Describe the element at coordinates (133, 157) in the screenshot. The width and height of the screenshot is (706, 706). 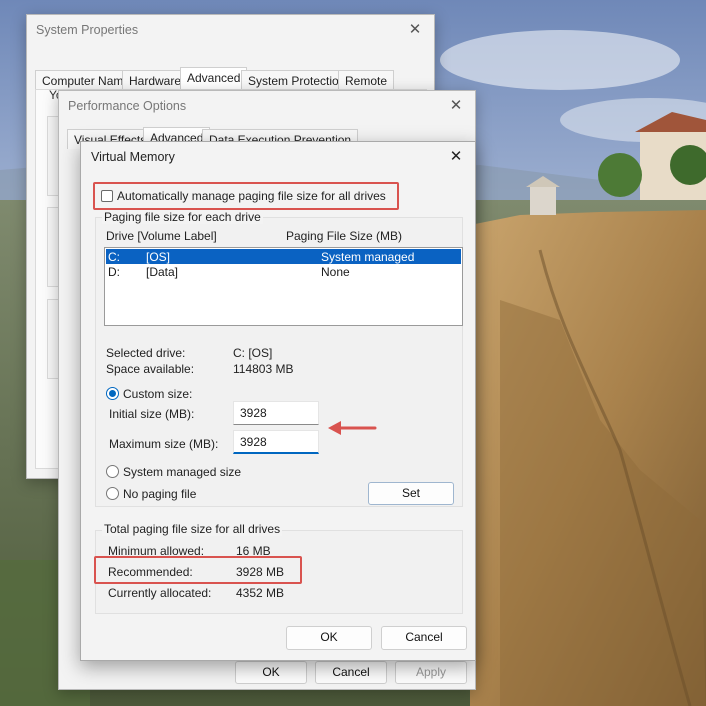
I see `dialog-title: Virtual Memory` at that location.